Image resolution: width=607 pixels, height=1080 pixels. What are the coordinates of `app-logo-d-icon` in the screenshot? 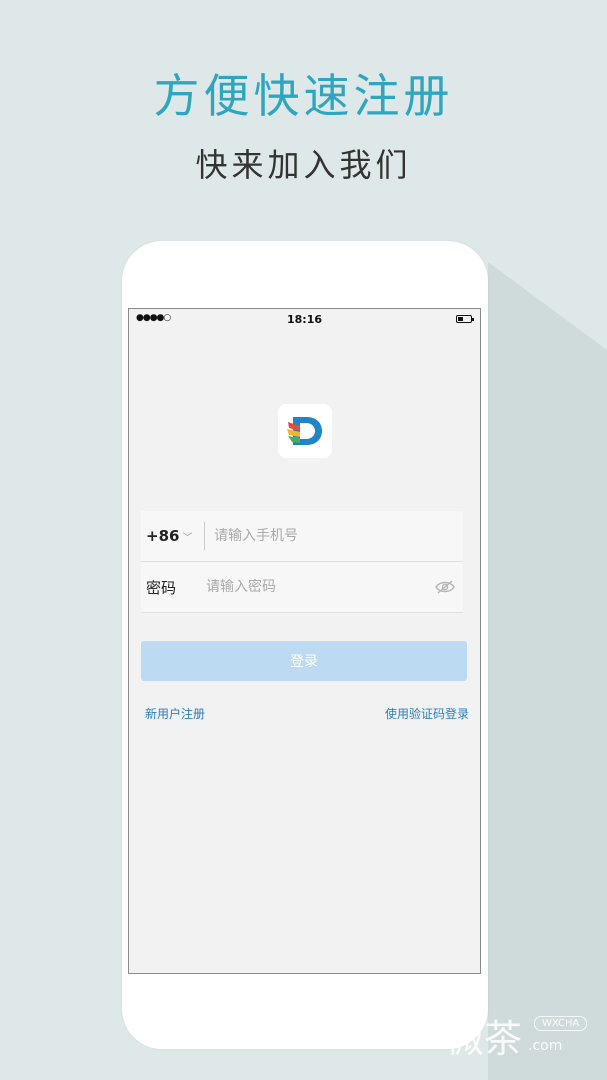 It's located at (305, 431).